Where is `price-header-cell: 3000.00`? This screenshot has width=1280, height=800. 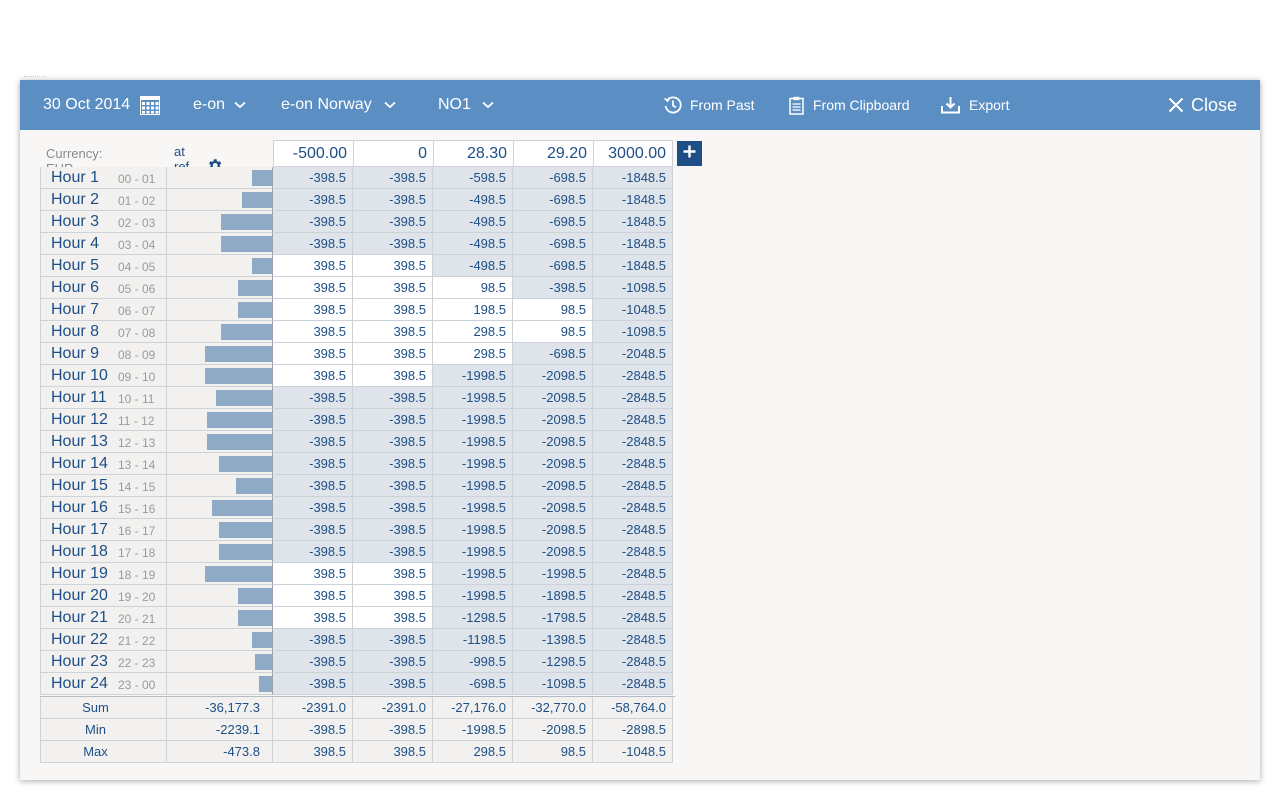
price-header-cell: 3000.00 is located at coordinates (633, 153).